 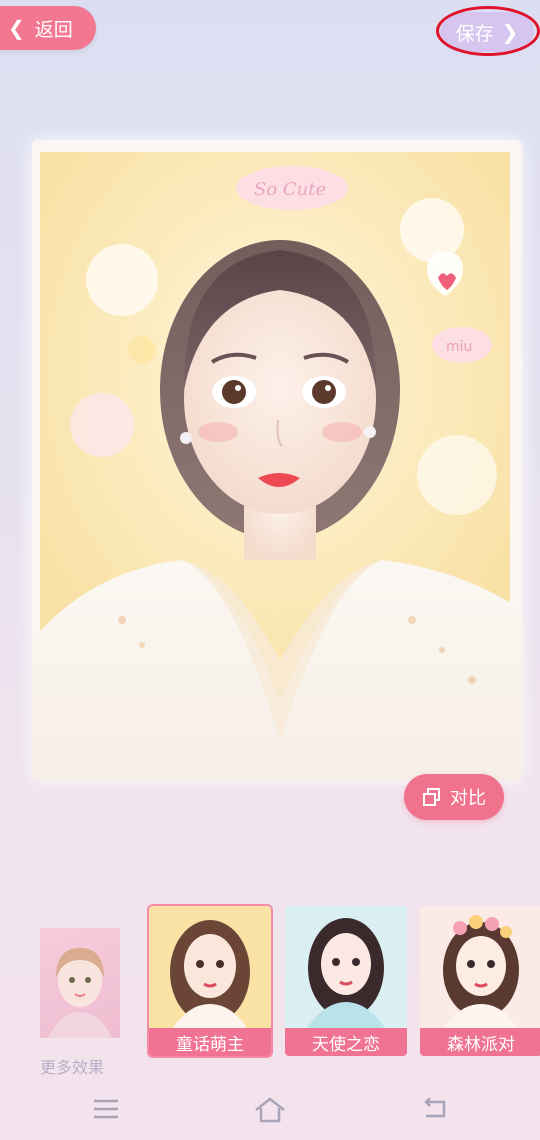 What do you see at coordinates (16, 28) in the screenshot?
I see `chevron-left-icon: ❮` at bounding box center [16, 28].